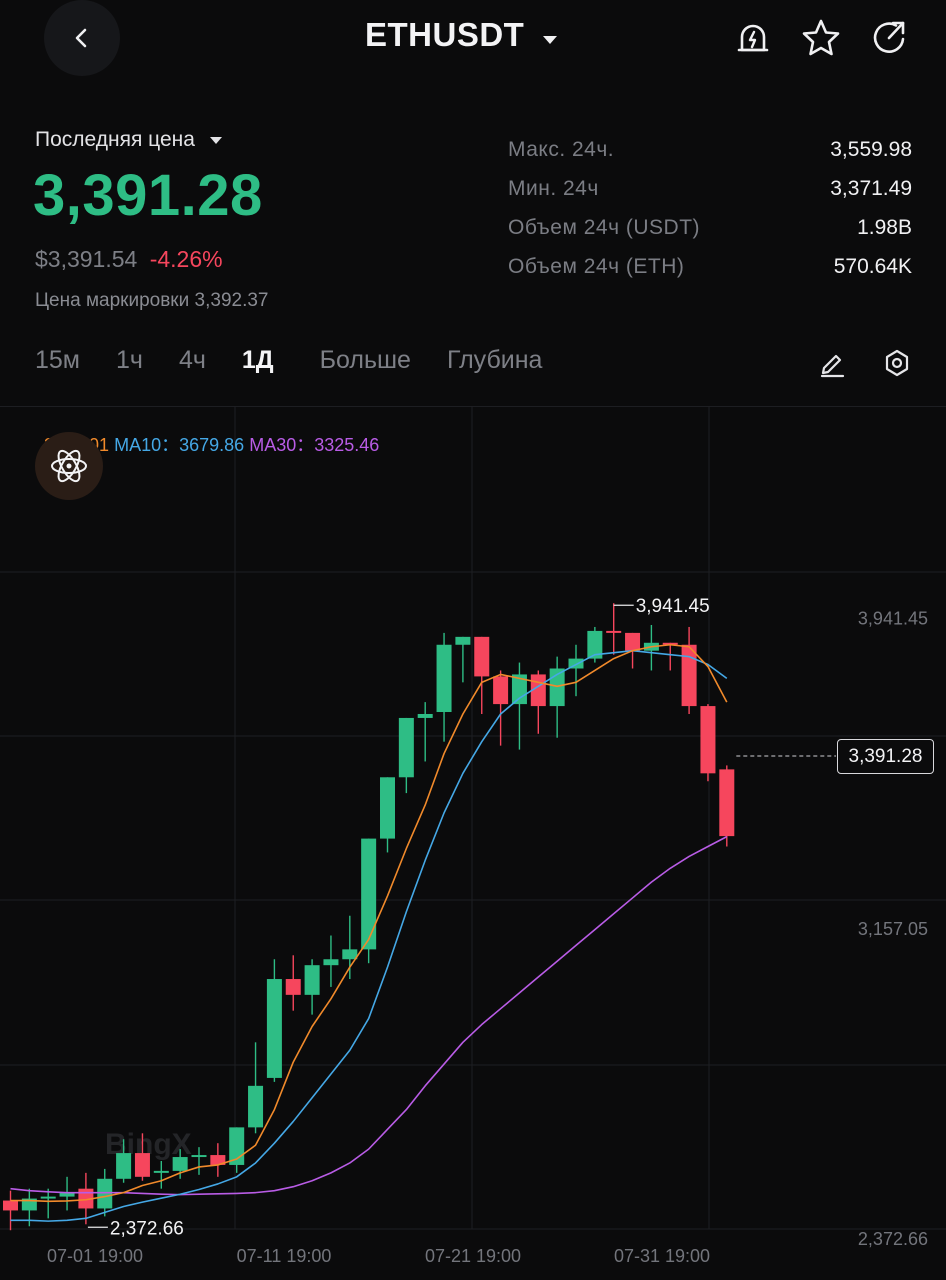 Image resolution: width=946 pixels, height=1280 pixels. Describe the element at coordinates (710, 149) in the screenshot. I see `stat-high-24h: Макс. 24ч. 3,559.98` at that location.